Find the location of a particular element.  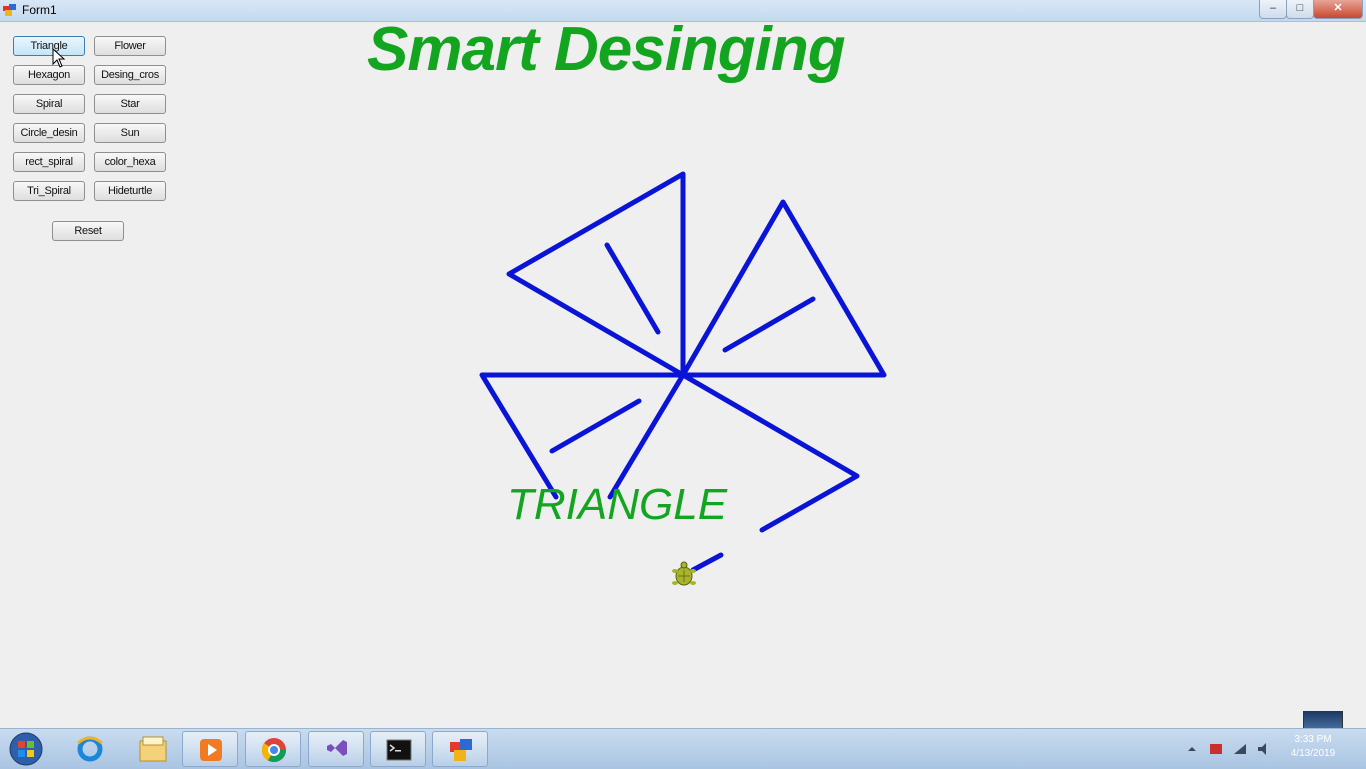

hexagon-button: Hexagon is located at coordinates (49, 75).